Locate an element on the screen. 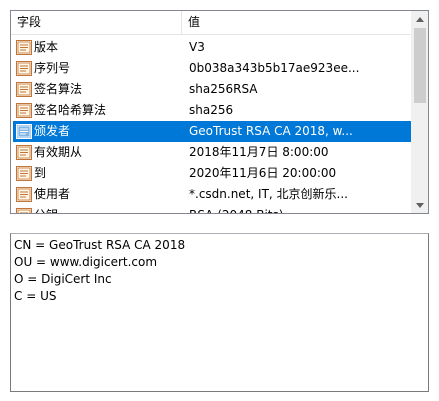 Image resolution: width=439 pixels, height=401 pixels. field-value: 2020年11月6日 20:00:00 is located at coordinates (263, 173).